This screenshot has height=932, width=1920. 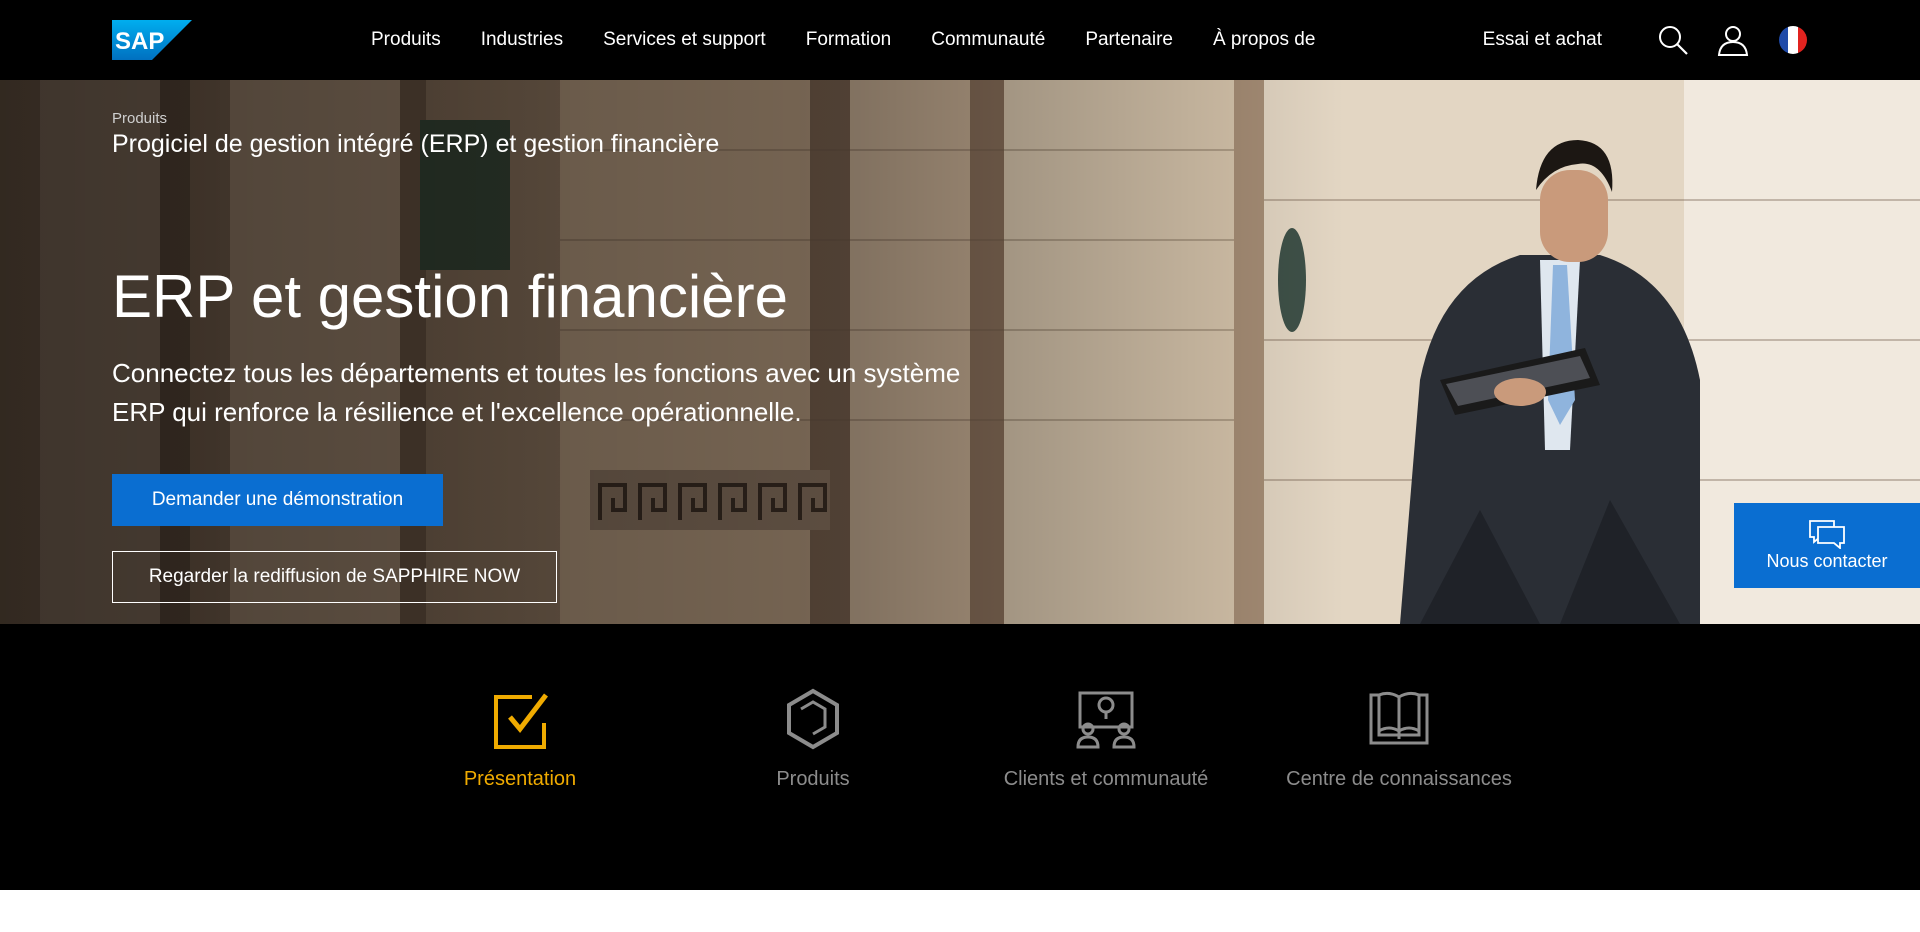 I want to click on tab-centre-connaissances: Centre de connaissances, so click(x=1399, y=738).